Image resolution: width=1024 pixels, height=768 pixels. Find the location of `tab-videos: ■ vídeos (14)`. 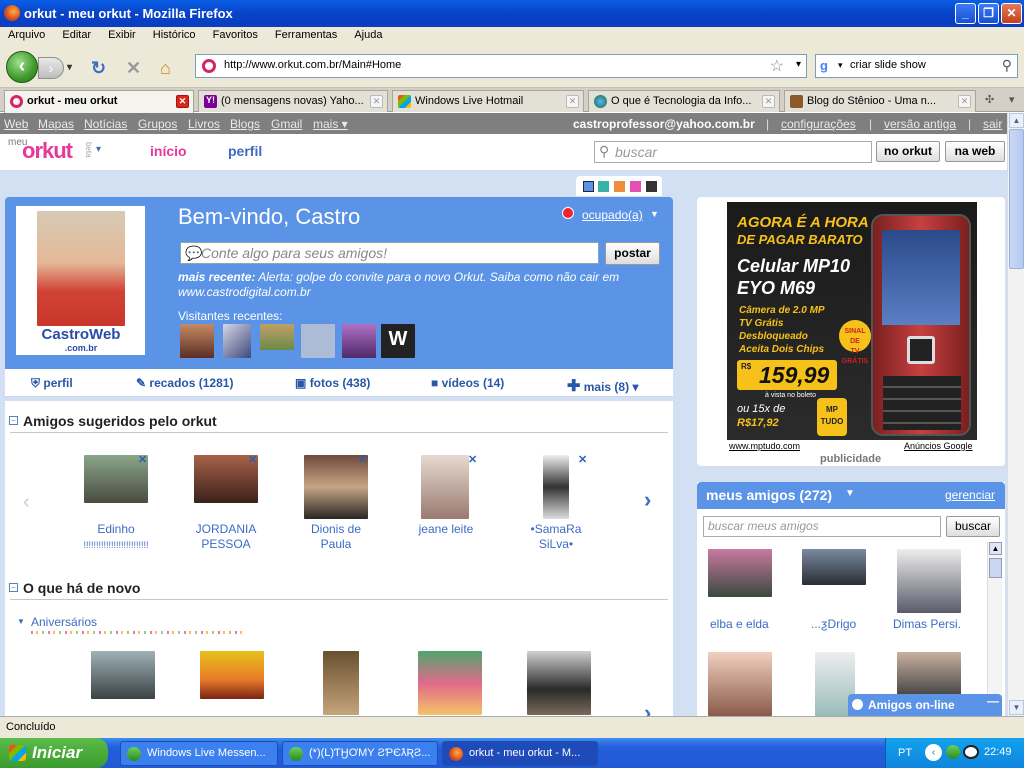

tab-videos: ■ vídeos (14) is located at coordinates (467, 383).